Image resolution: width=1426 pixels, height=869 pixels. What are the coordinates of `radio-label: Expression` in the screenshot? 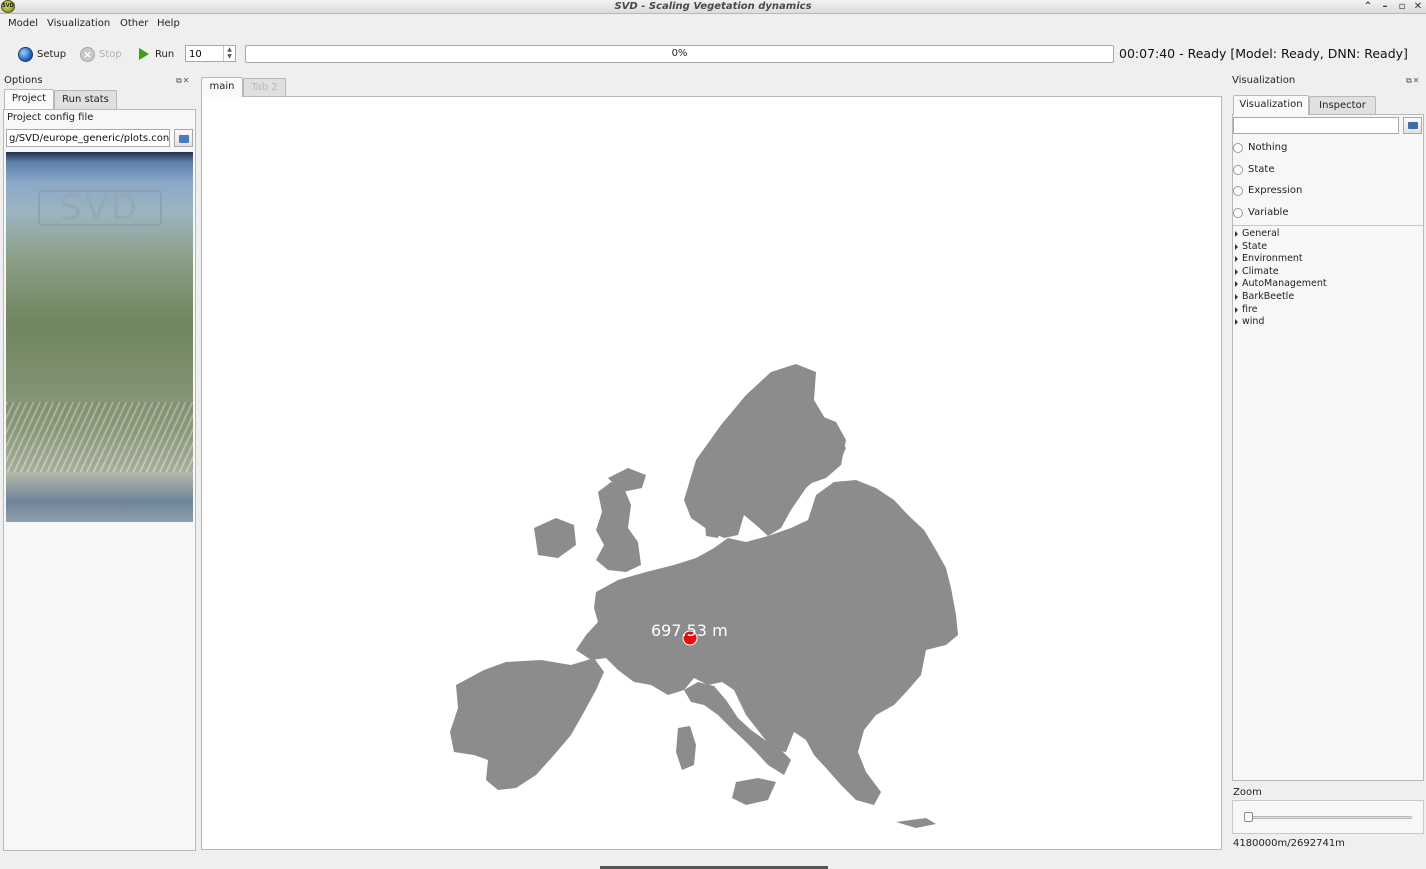 It's located at (1275, 190).